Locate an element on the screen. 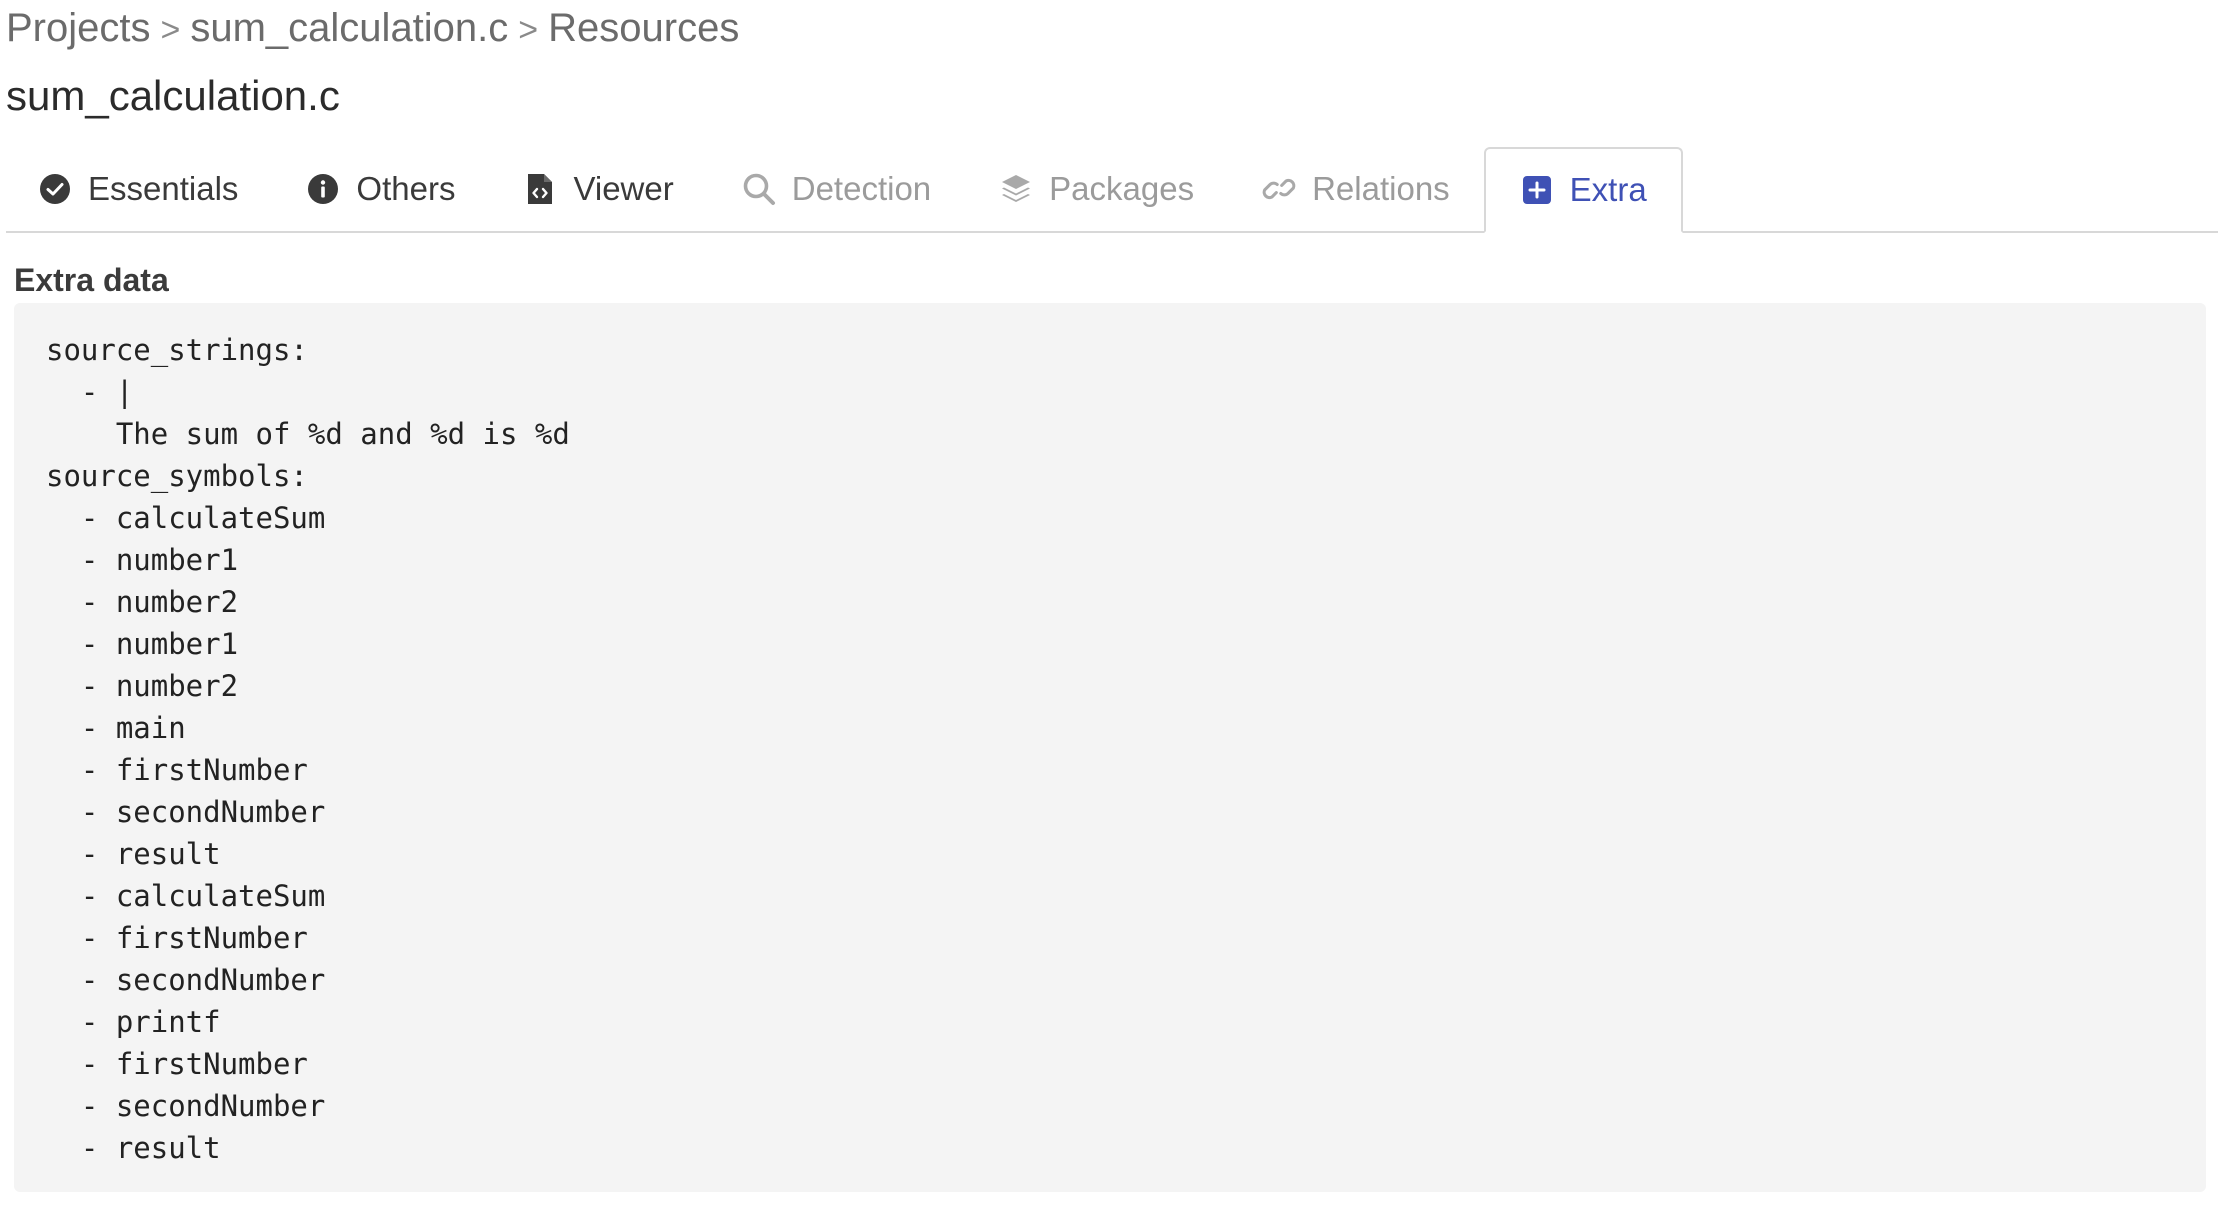 The height and width of the screenshot is (1209, 2218). tab-label: Relations is located at coordinates (1381, 188).